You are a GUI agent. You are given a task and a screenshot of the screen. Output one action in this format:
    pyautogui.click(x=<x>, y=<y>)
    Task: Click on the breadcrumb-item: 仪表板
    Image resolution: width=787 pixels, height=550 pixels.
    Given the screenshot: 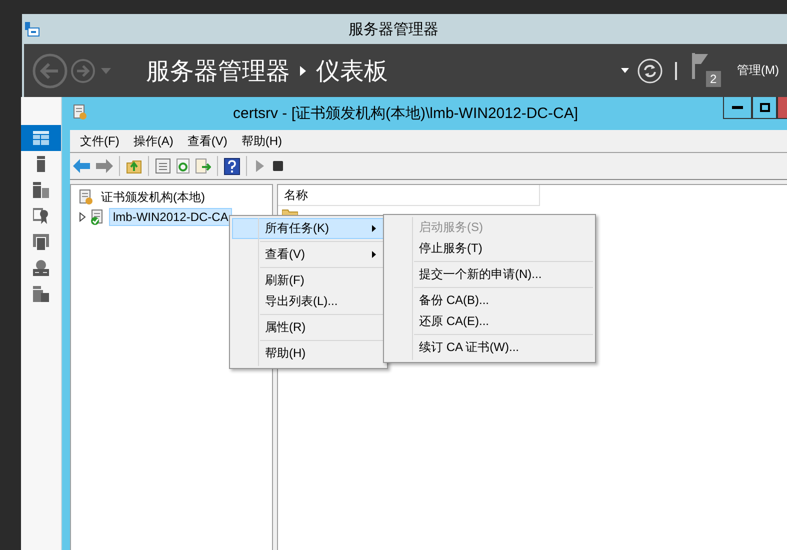 What is the action you would take?
    pyautogui.click(x=352, y=70)
    